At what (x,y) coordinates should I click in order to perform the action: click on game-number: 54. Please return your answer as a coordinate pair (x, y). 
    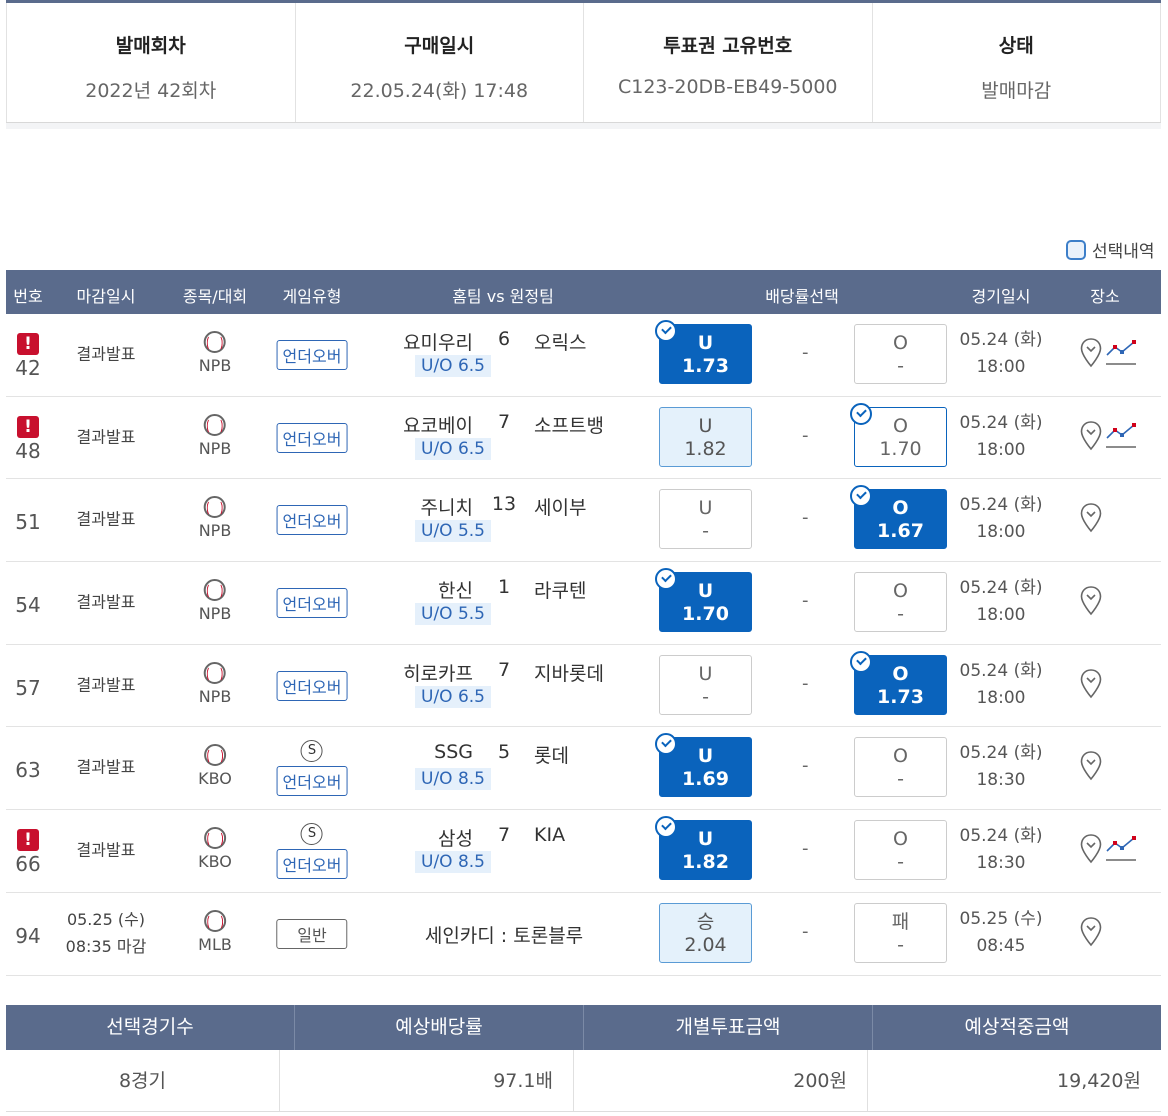
    Looking at the image, I should click on (28, 605).